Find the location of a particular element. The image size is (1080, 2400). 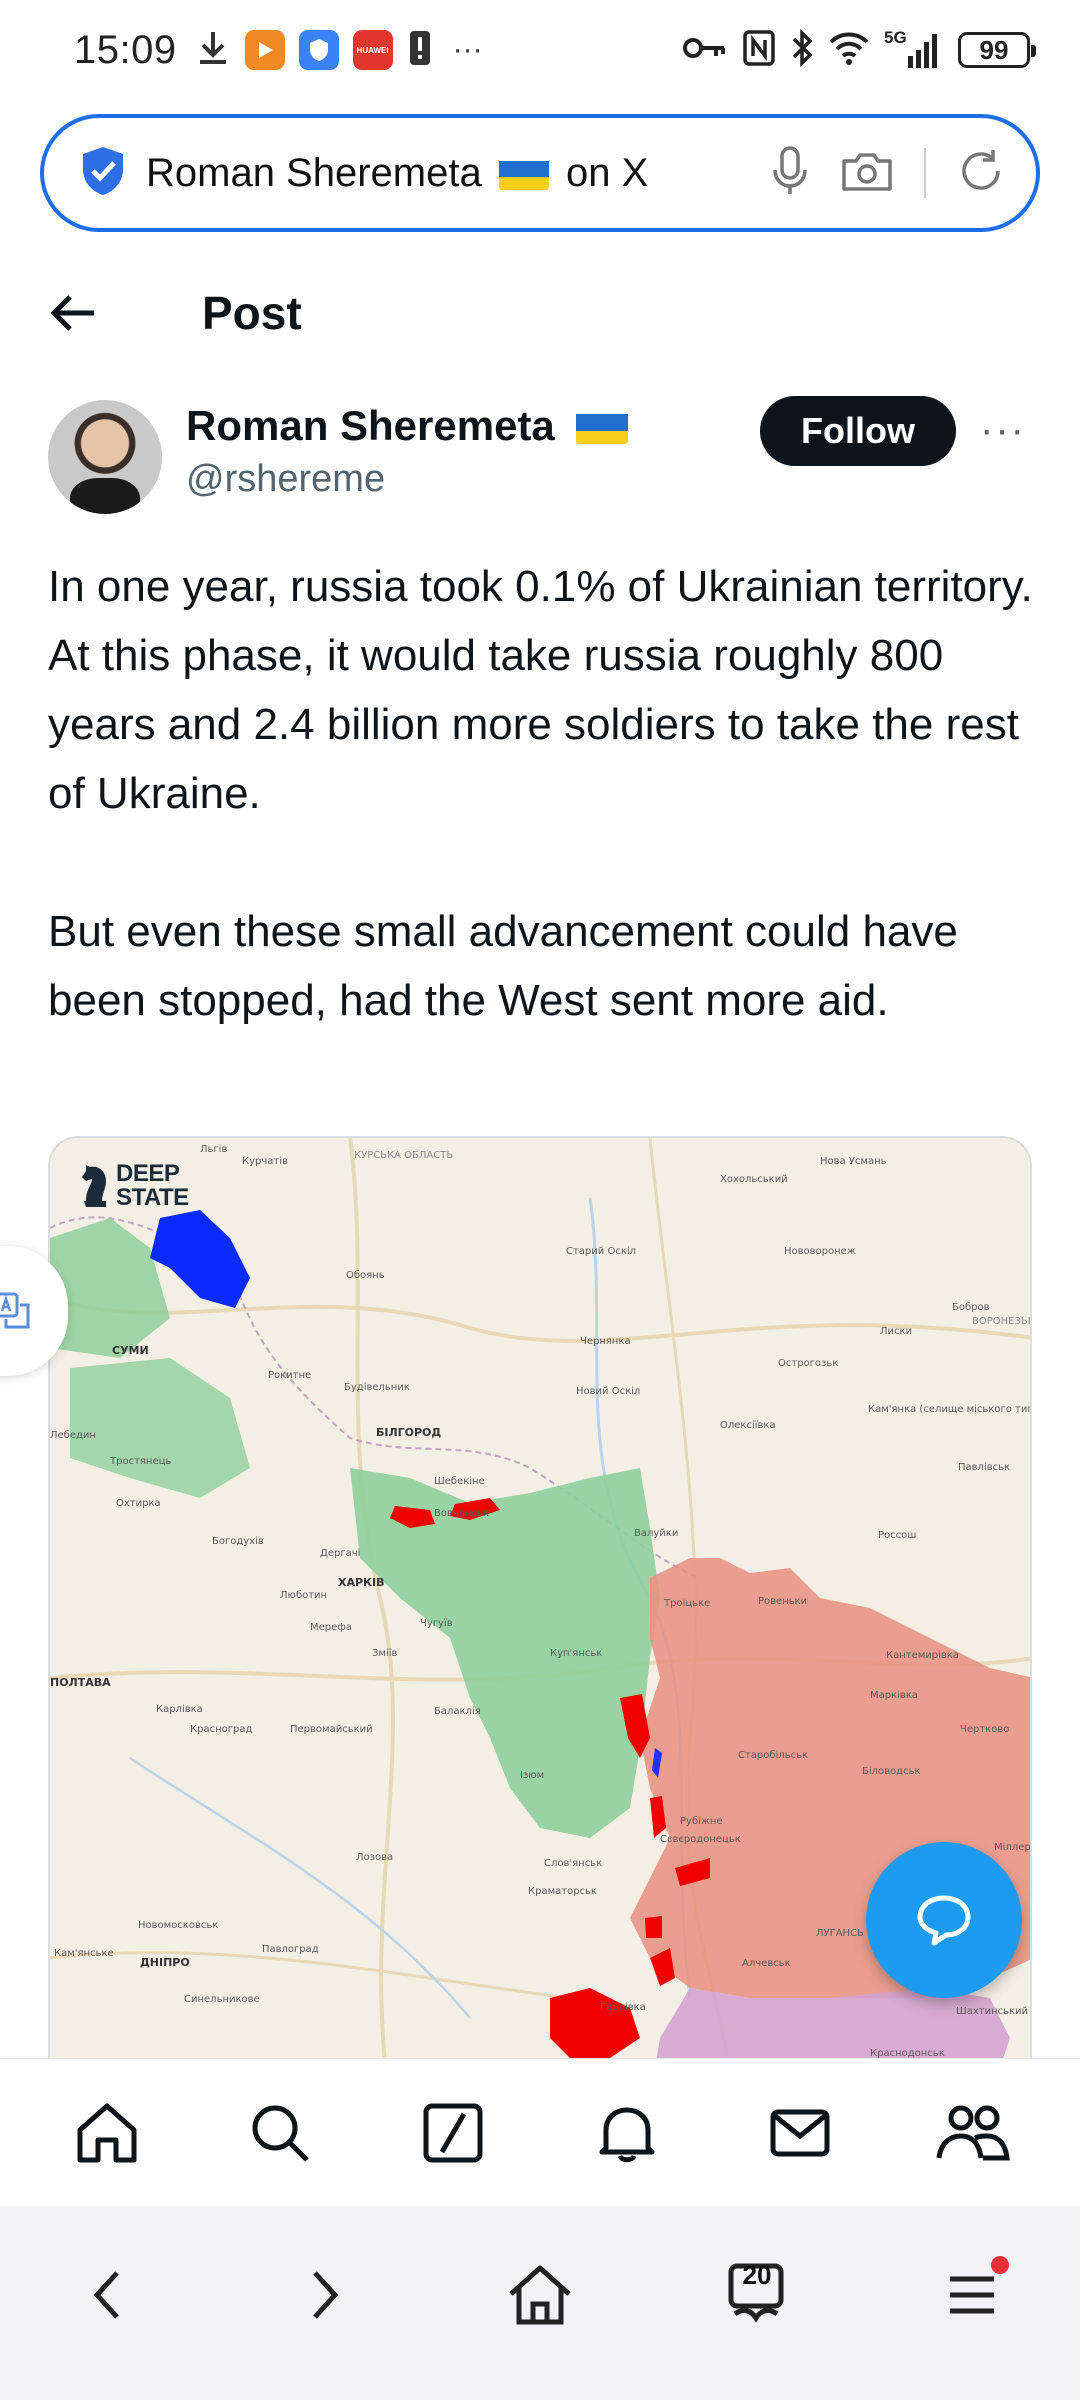

map-label: Кам'янське is located at coordinates (84, 1953).